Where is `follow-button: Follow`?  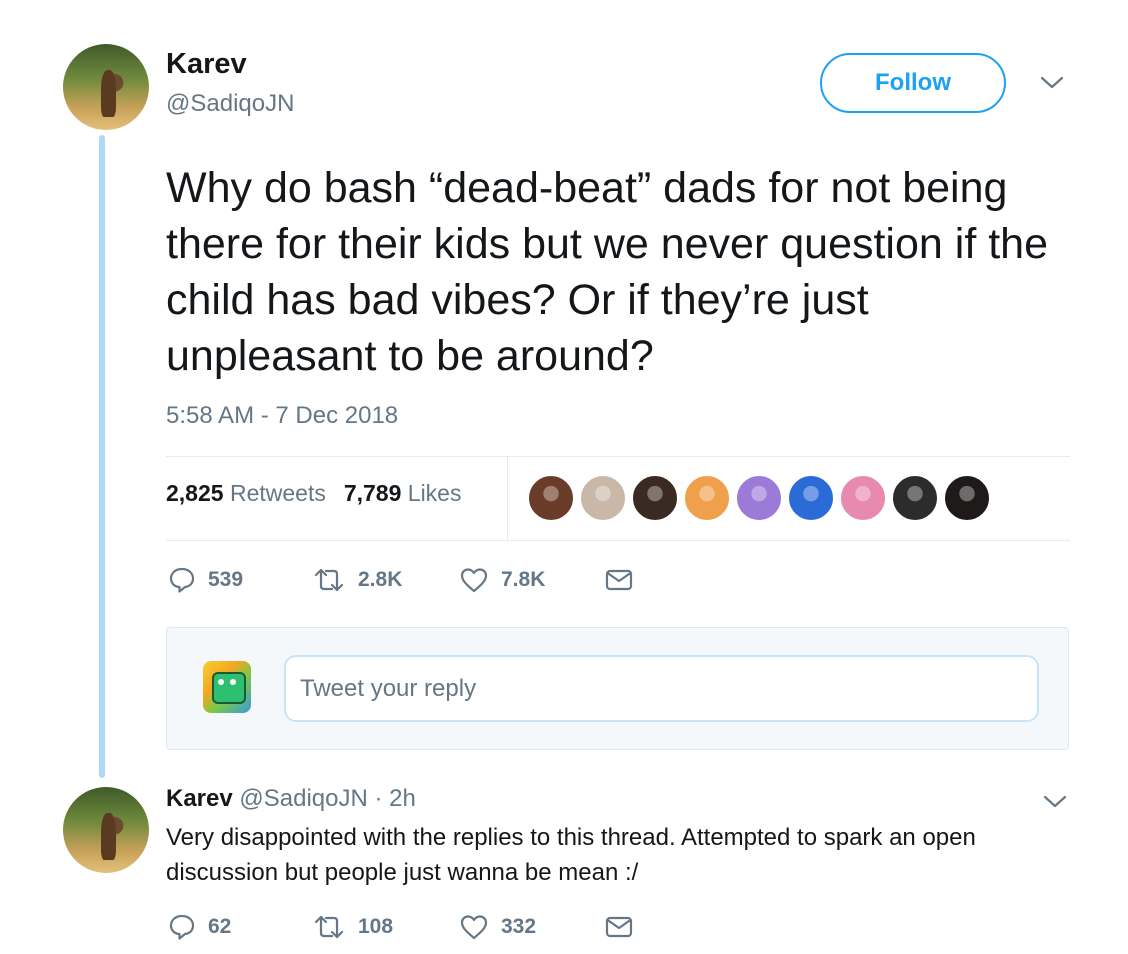
follow-button: Follow is located at coordinates (913, 83).